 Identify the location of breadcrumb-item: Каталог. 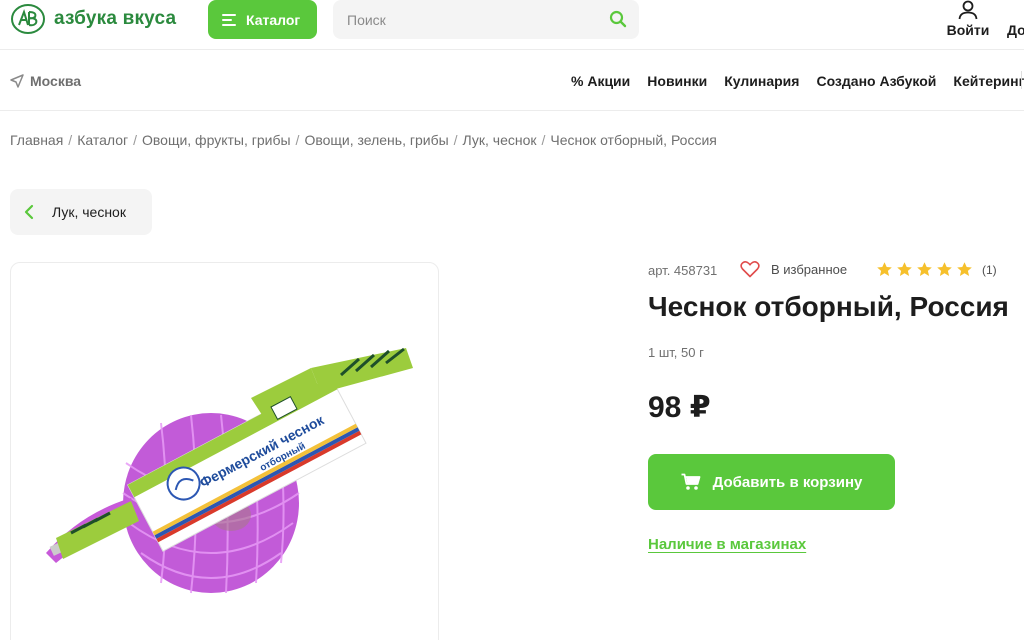
(102, 140).